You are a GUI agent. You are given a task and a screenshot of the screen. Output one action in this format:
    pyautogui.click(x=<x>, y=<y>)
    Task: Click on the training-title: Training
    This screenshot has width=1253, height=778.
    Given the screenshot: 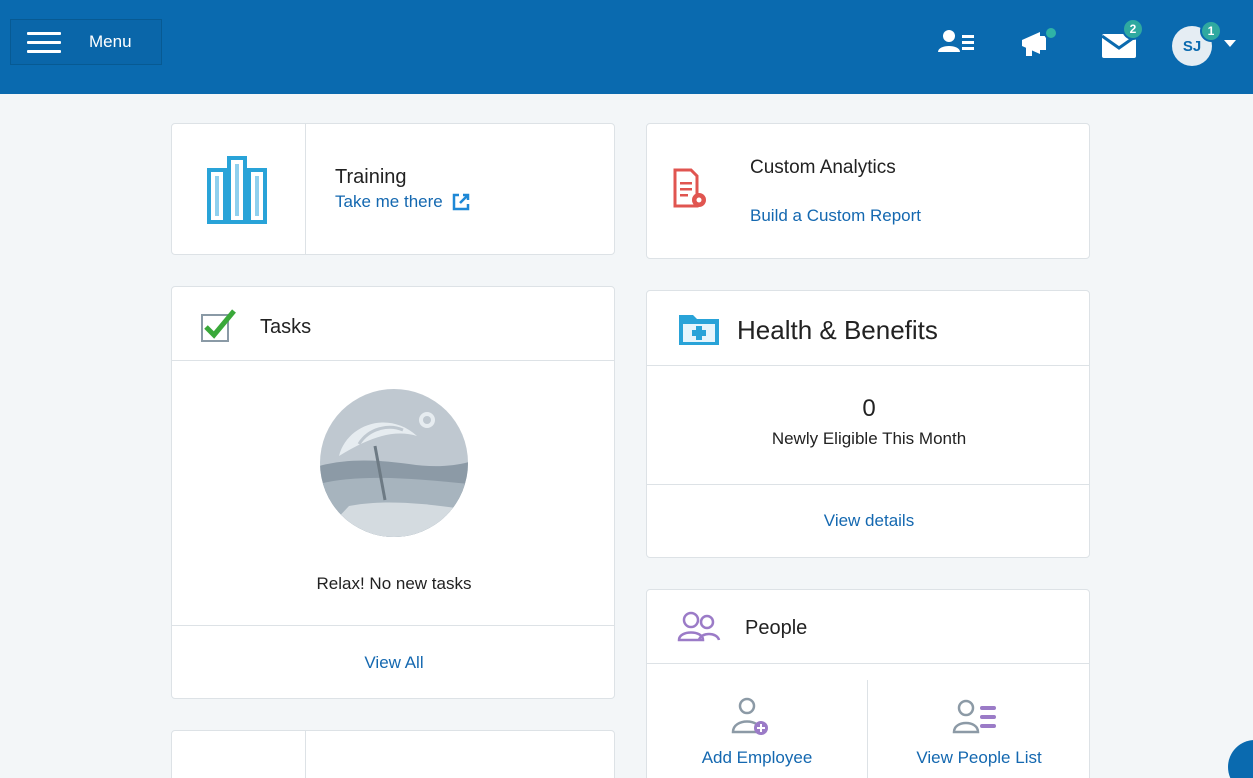 What is the action you would take?
    pyautogui.click(x=371, y=177)
    